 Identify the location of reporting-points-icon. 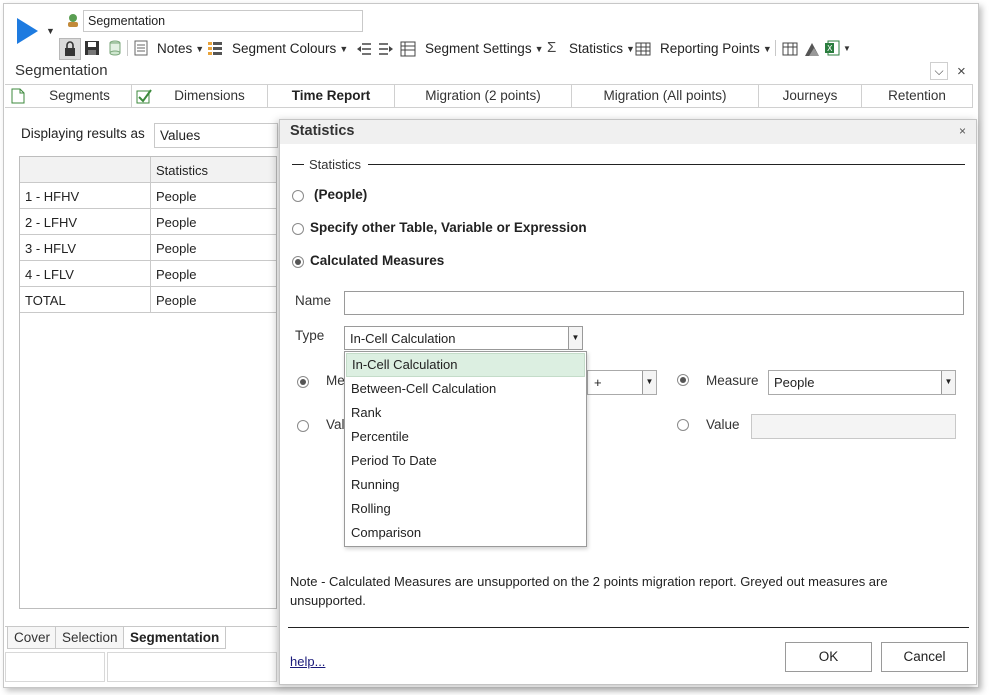
(643, 50).